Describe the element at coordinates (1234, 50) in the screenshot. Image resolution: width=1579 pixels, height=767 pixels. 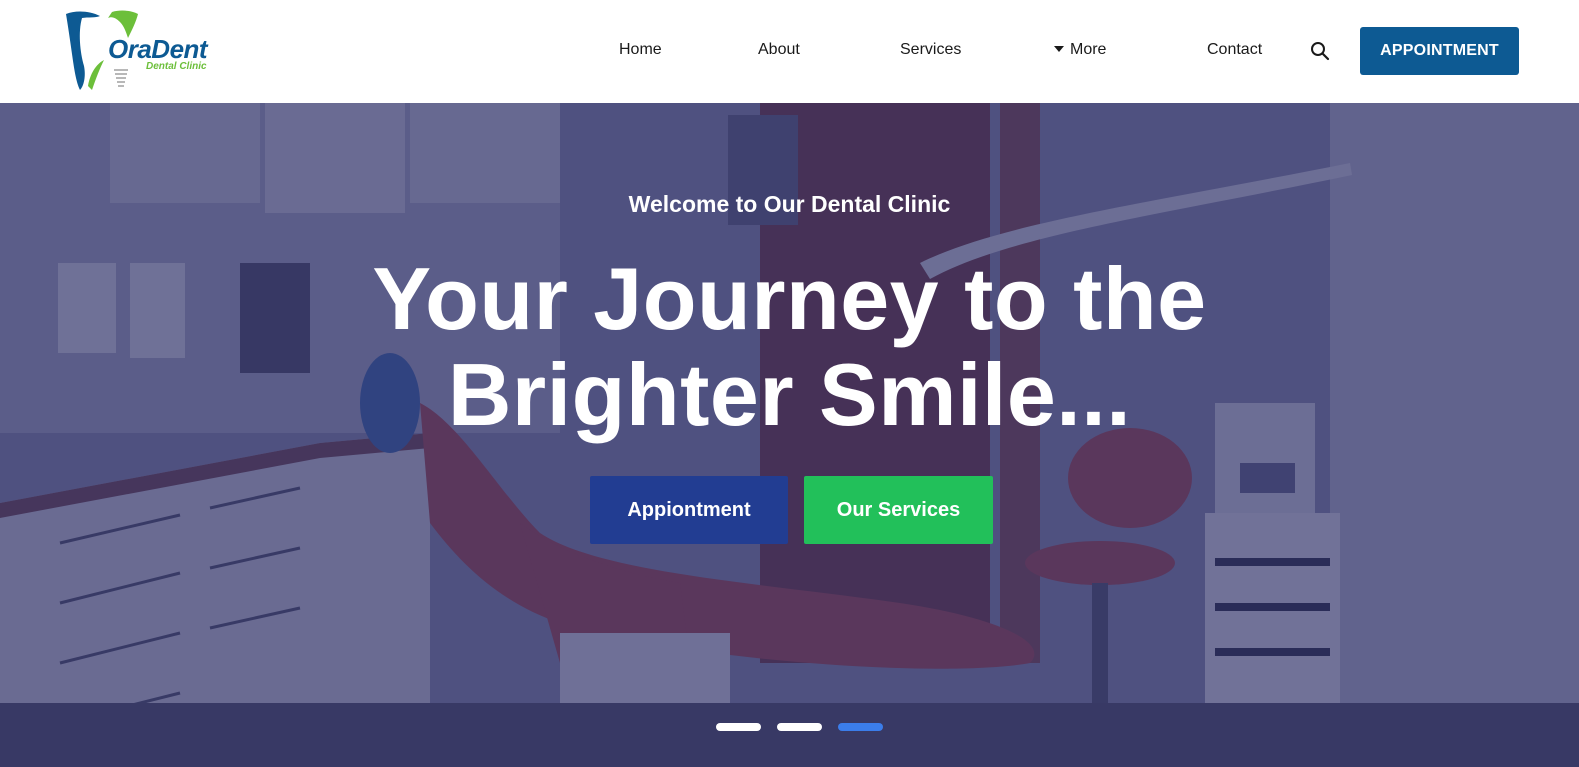
I see `nav-contact: Contact` at that location.